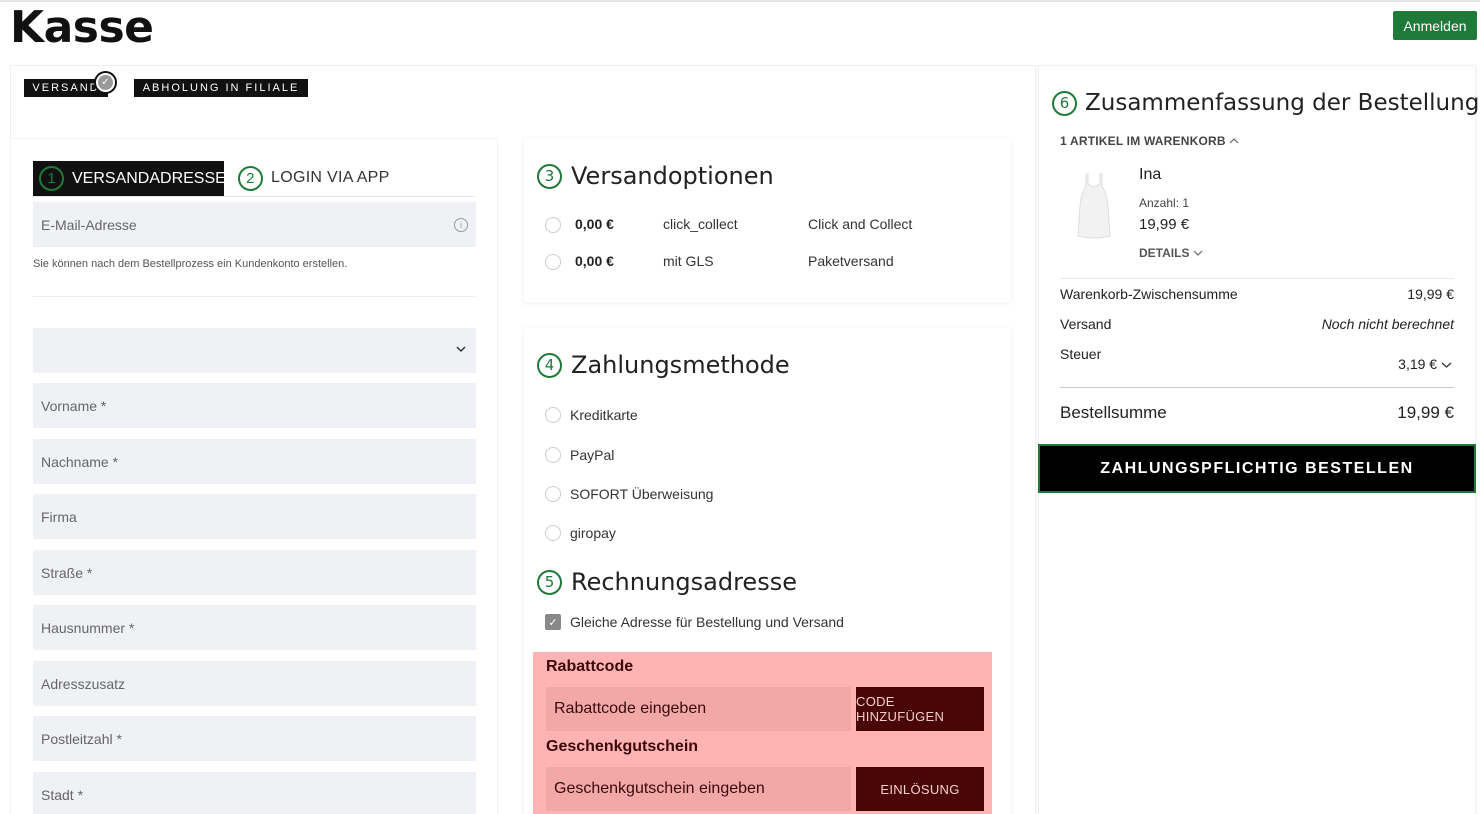 The height and width of the screenshot is (814, 1480). I want to click on top-border, so click(740, 1).